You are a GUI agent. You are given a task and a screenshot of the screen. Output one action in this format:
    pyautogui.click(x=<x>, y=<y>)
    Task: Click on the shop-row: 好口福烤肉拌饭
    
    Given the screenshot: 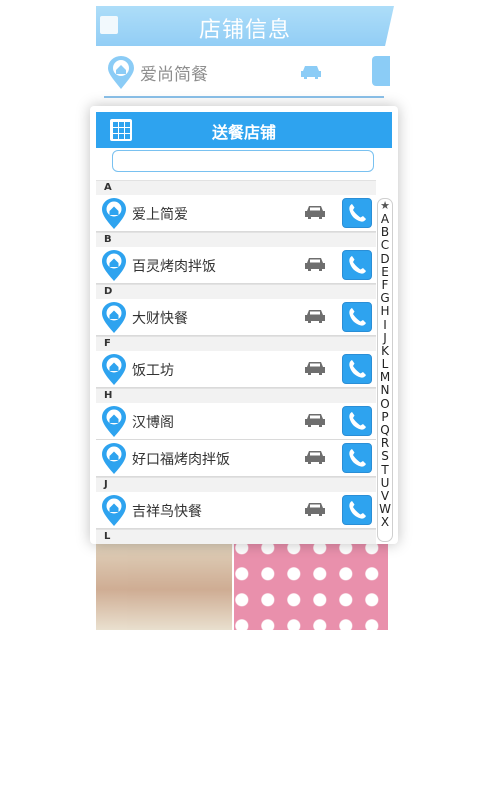 What is the action you would take?
    pyautogui.click(x=236, y=458)
    